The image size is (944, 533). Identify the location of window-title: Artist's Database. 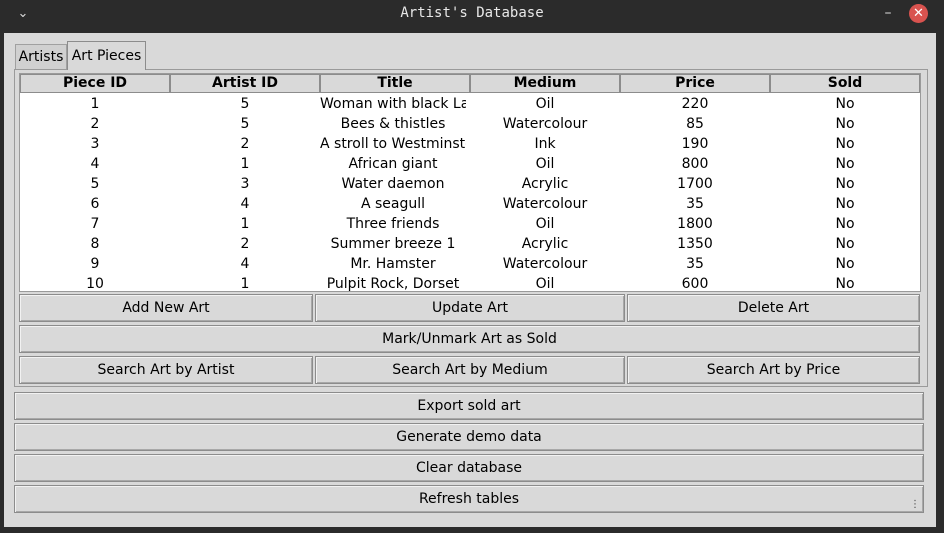
(472, 13).